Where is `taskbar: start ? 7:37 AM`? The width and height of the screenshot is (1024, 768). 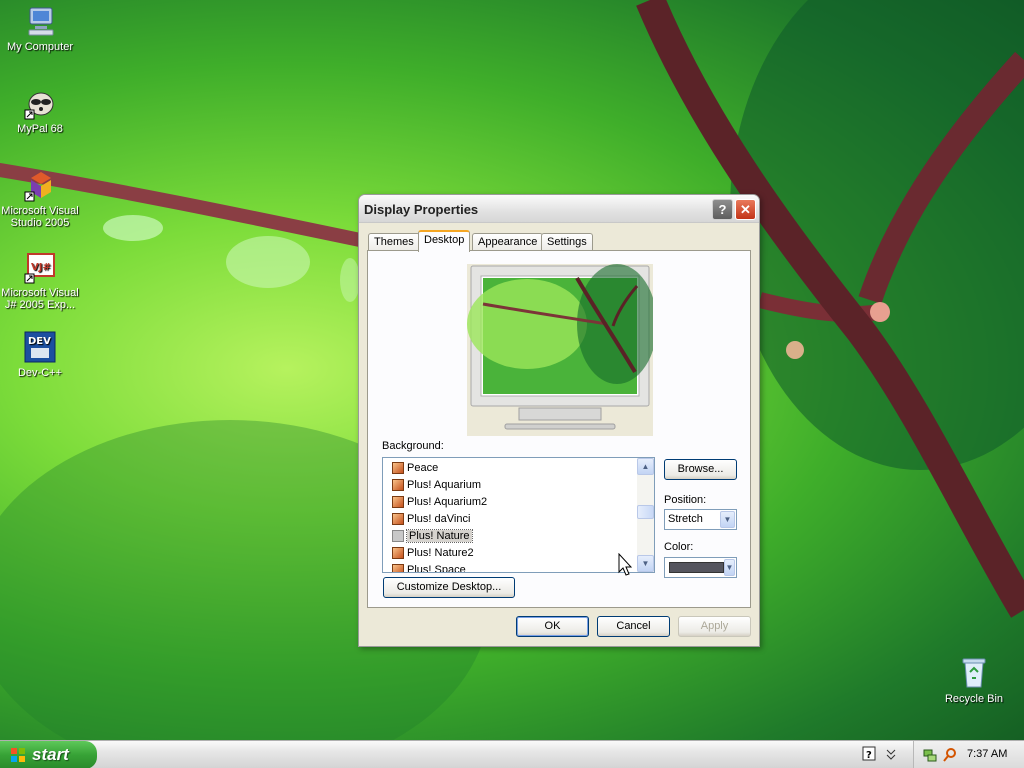
taskbar: start ? 7:37 AM is located at coordinates (512, 754).